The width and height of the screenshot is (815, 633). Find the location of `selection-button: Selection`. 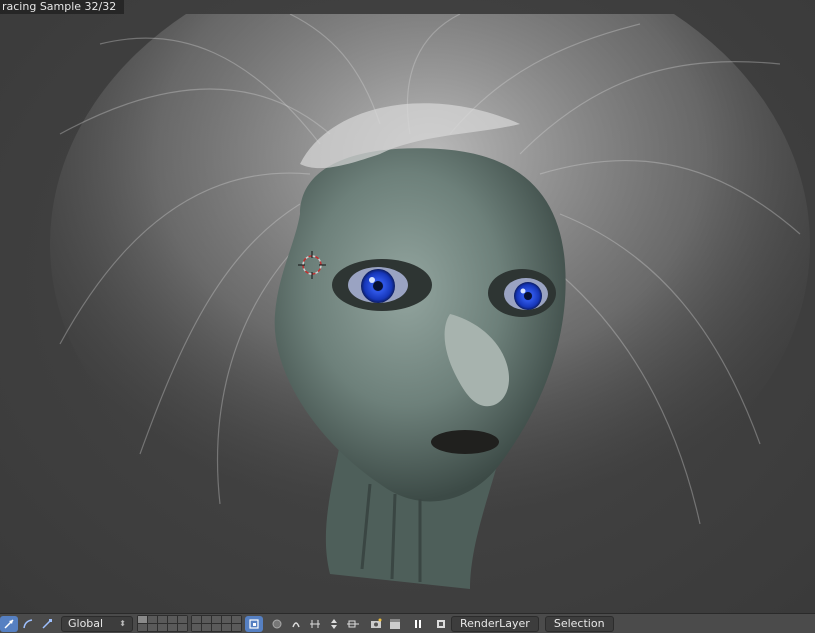

selection-button: Selection is located at coordinates (579, 623).